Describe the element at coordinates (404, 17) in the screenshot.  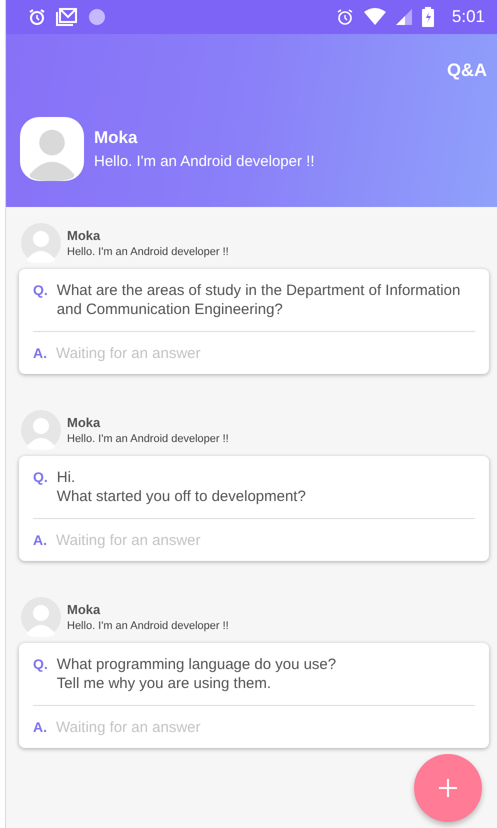
I see `signal-icon` at that location.